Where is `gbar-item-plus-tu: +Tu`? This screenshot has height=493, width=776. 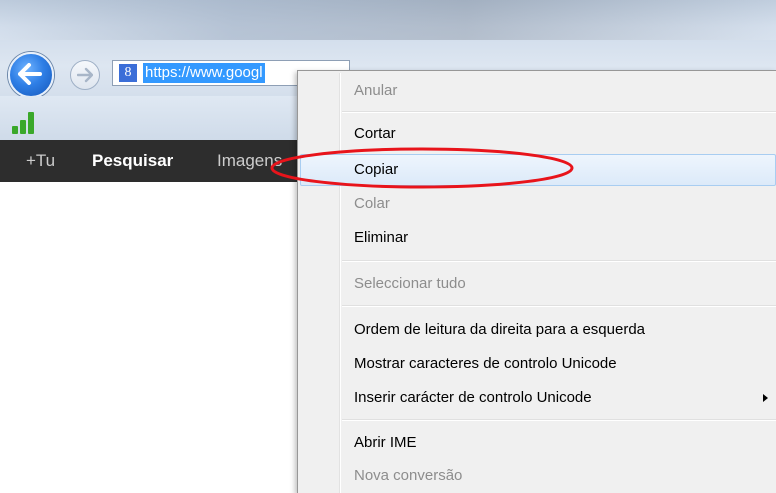 gbar-item-plus-tu: +Tu is located at coordinates (40, 161).